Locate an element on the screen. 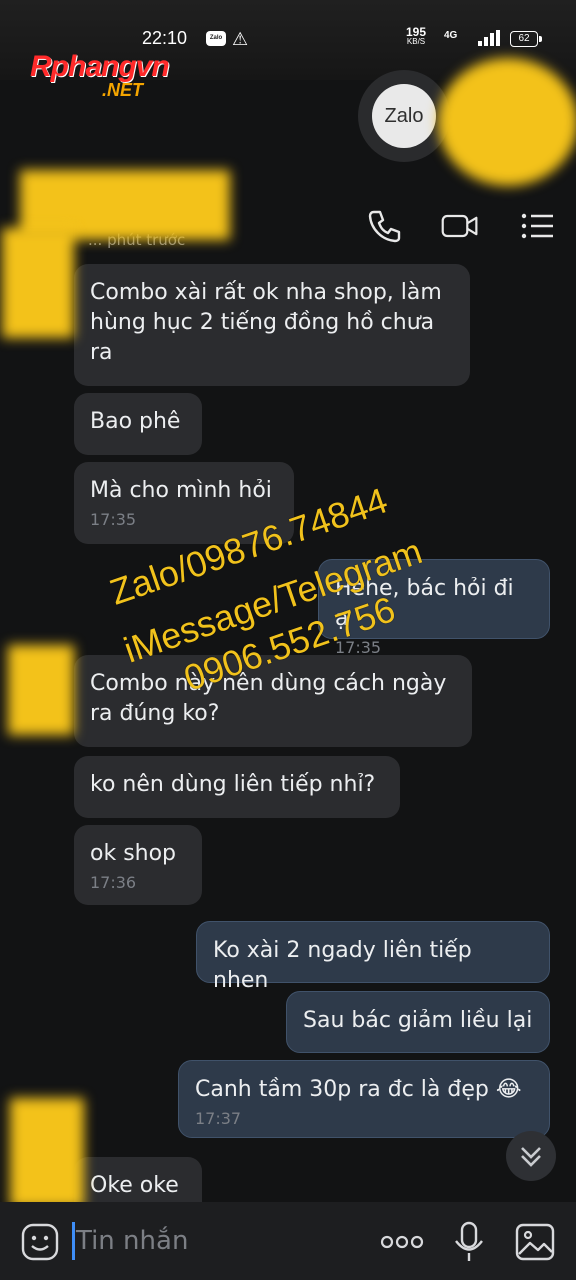 This screenshot has width=576, height=1280. more-icon is located at coordinates (402, 1242).